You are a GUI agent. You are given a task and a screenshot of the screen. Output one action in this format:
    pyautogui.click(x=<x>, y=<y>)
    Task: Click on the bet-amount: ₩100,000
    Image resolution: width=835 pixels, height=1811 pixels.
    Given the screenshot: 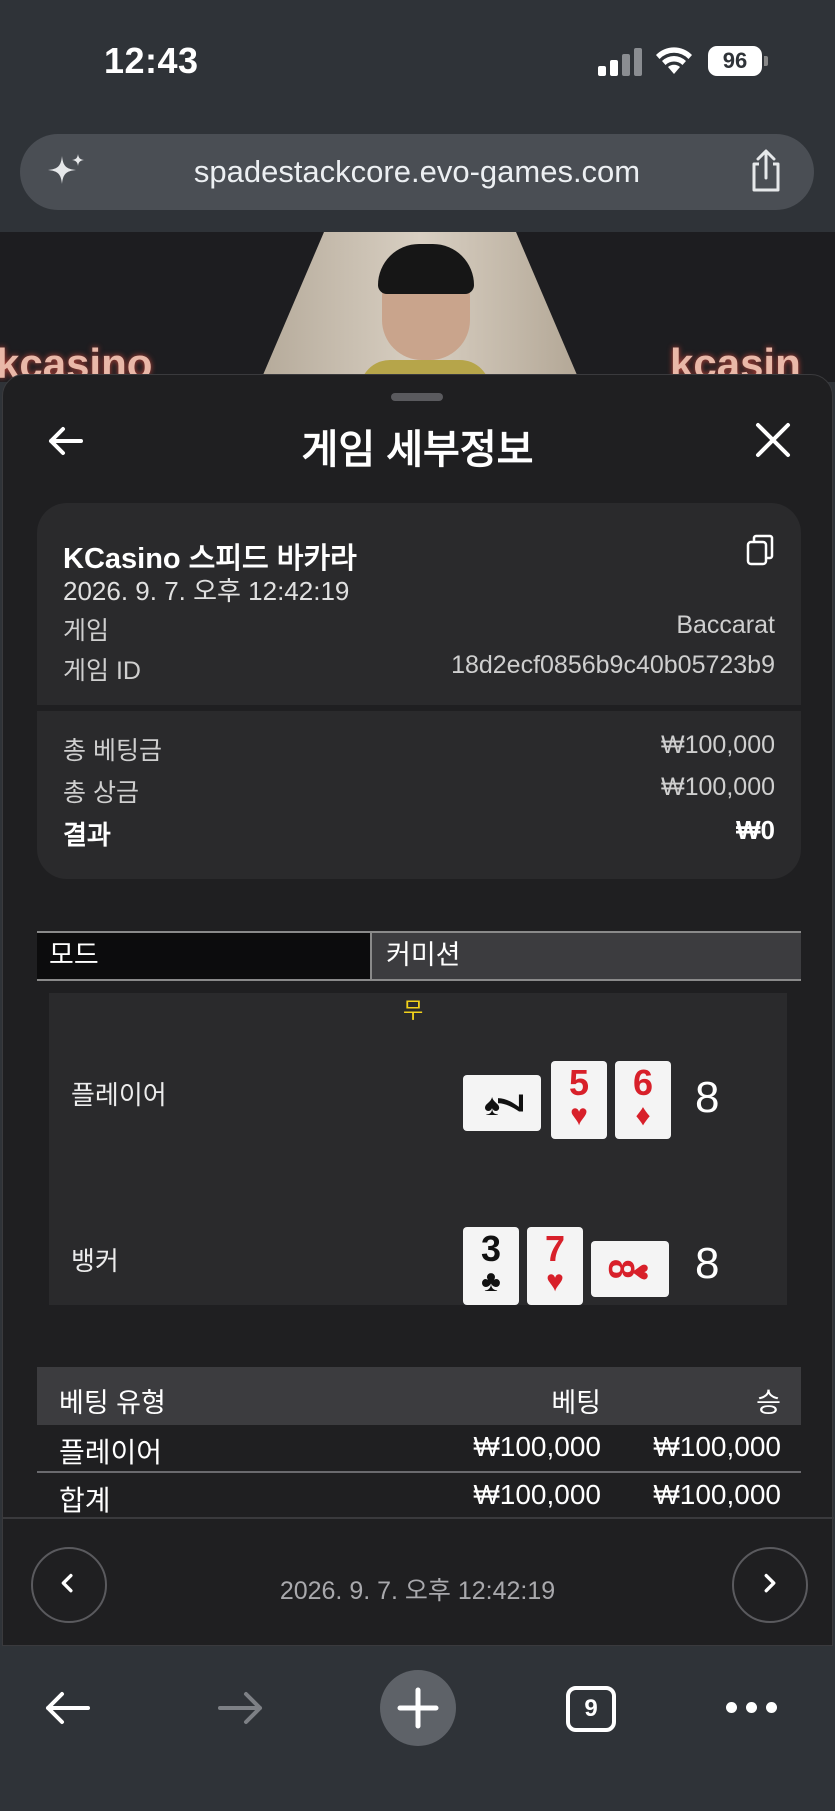 What is the action you would take?
    pyautogui.click(x=537, y=1446)
    